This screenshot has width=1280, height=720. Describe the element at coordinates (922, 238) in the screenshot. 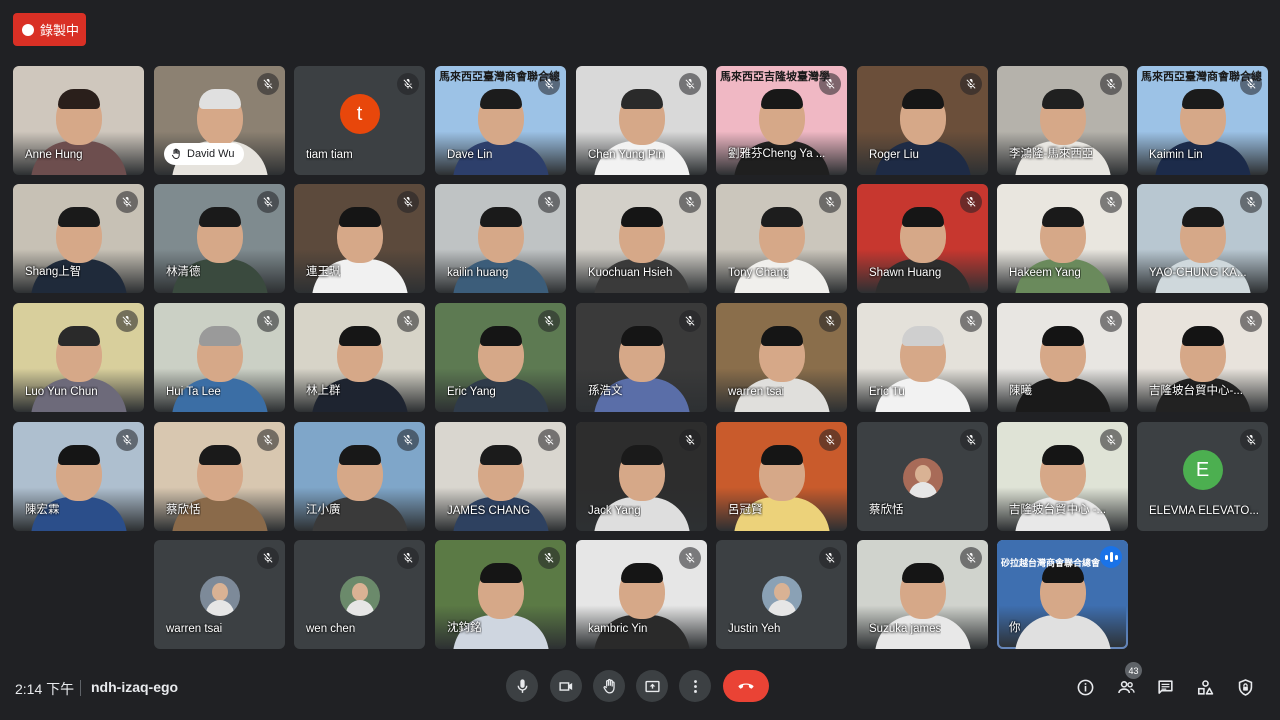

I see `participant-tile: Shawn Huang` at that location.